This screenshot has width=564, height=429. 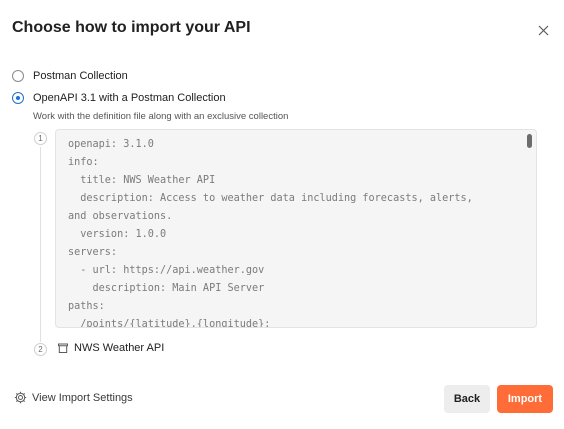 What do you see at coordinates (63, 348) in the screenshot?
I see `collection-icon` at bounding box center [63, 348].